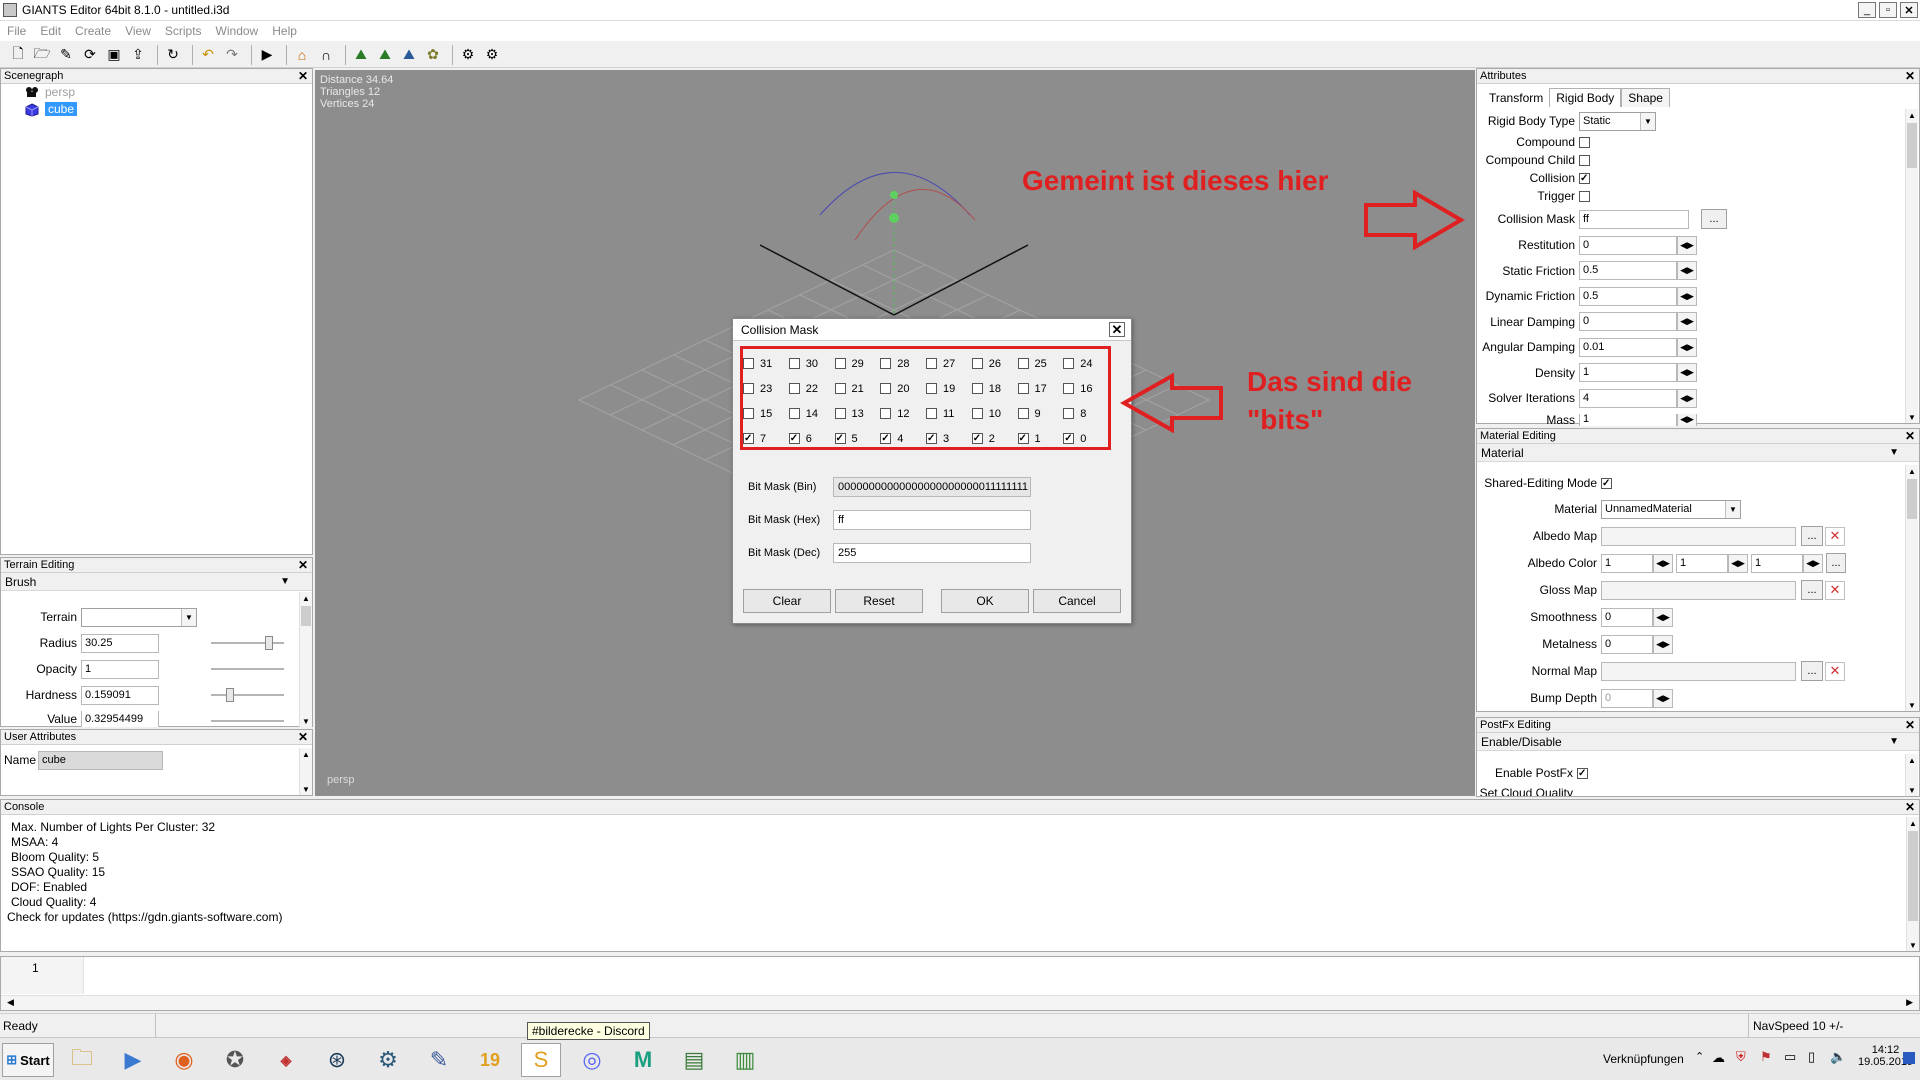 The image size is (1920, 1080). Describe the element at coordinates (1909, 1002) in the screenshot. I see `scroll-right-icon: ▶` at that location.